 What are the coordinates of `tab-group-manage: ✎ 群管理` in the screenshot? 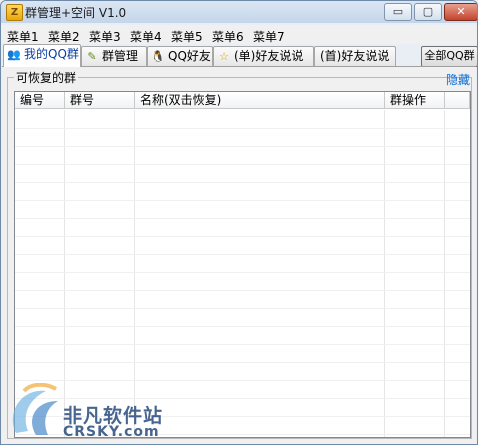 It's located at (114, 56).